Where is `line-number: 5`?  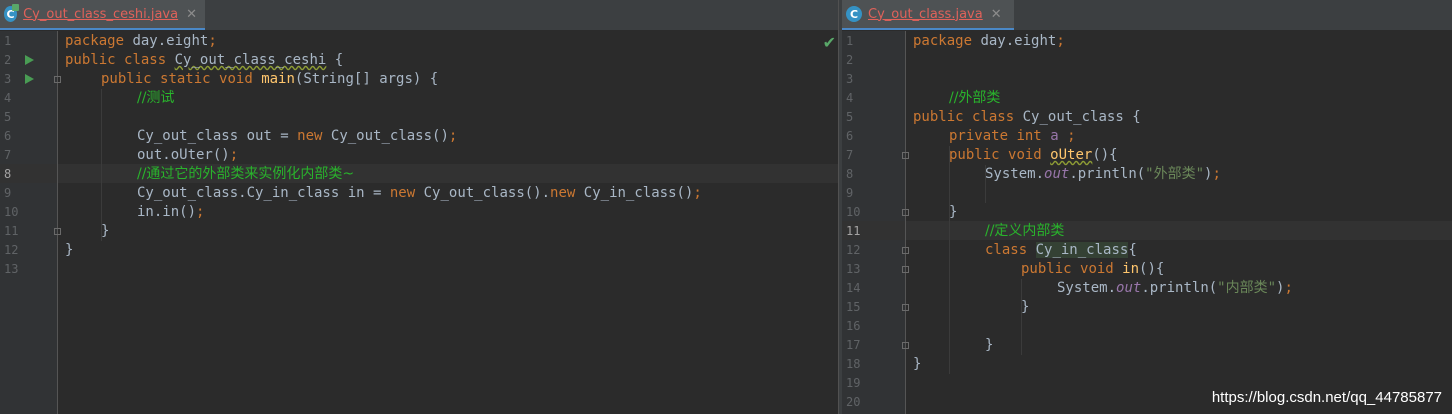 line-number: 5 is located at coordinates (850, 117).